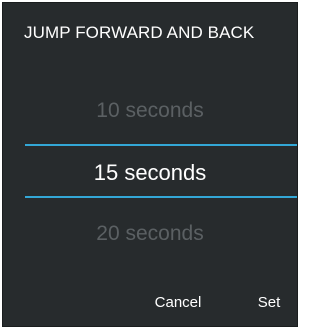 The width and height of the screenshot is (320, 331). I want to click on picker-divider-bottom, so click(161, 197).